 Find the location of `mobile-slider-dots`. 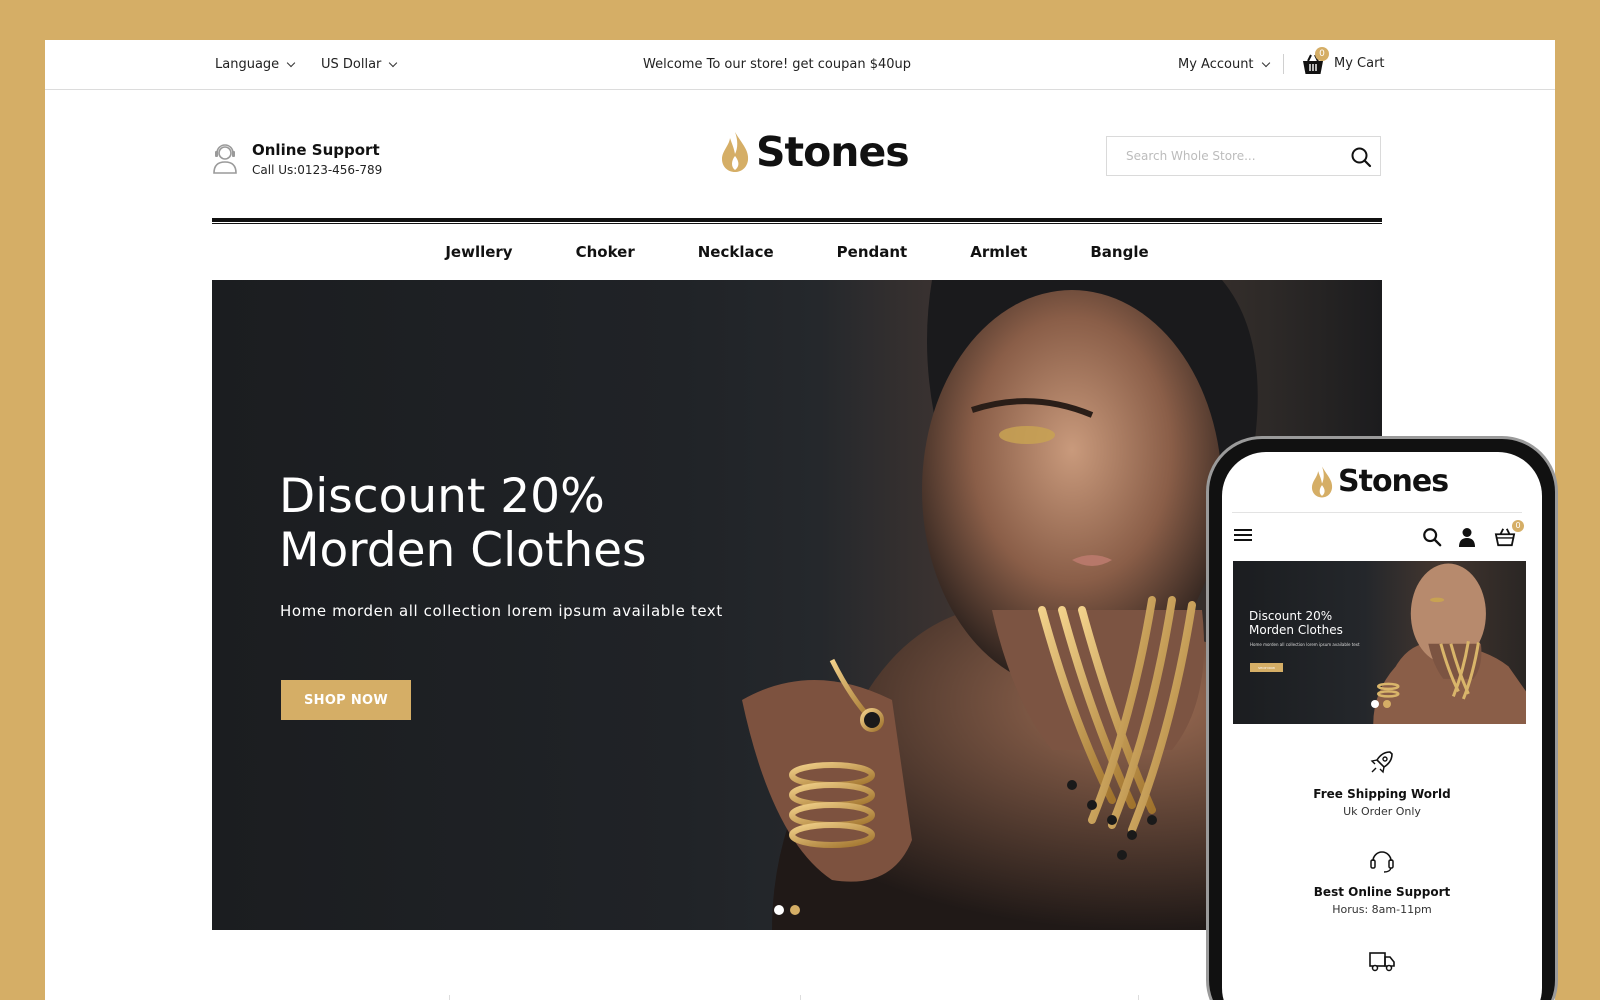

mobile-slider-dots is located at coordinates (1381, 704).